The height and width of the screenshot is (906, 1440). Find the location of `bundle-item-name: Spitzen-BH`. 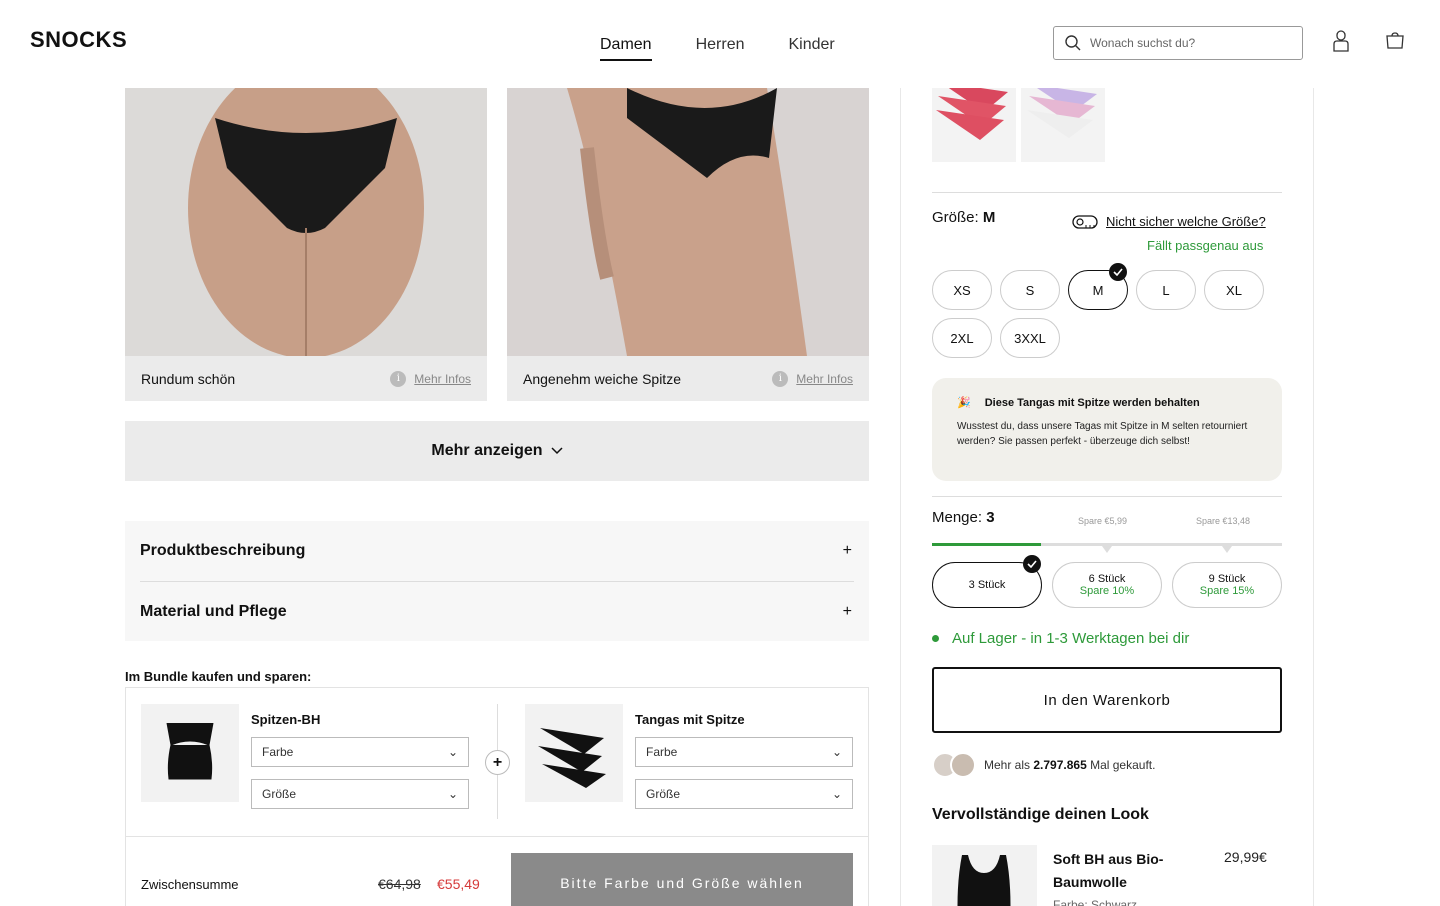

bundle-item-name: Spitzen-BH is located at coordinates (286, 719).